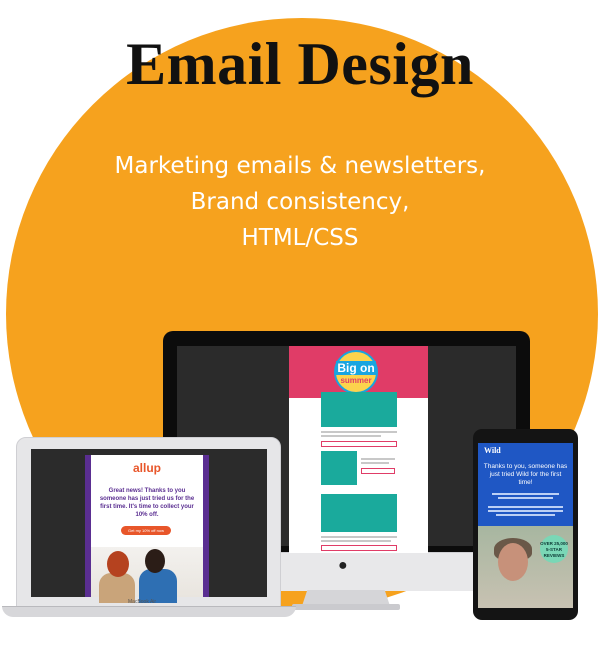 The height and width of the screenshot is (670, 600). Describe the element at coordinates (356, 380) in the screenshot. I see `badge-bottom-text: summer` at that location.